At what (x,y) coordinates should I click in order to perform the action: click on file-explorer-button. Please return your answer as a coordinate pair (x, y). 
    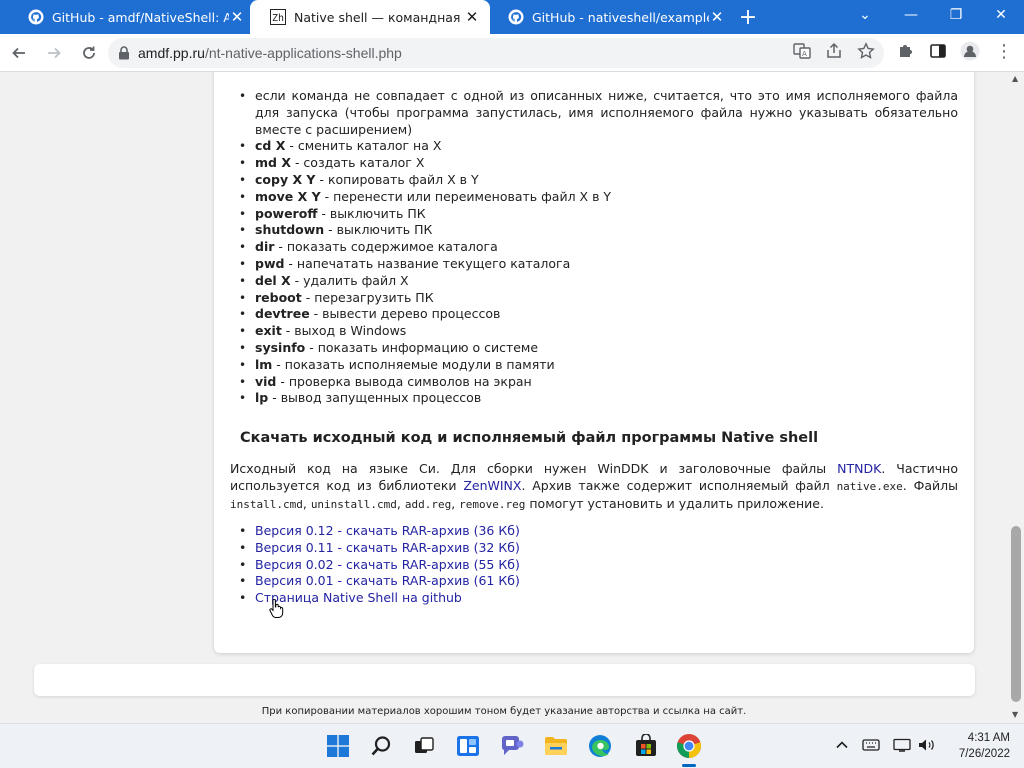
    Looking at the image, I should click on (556, 746).